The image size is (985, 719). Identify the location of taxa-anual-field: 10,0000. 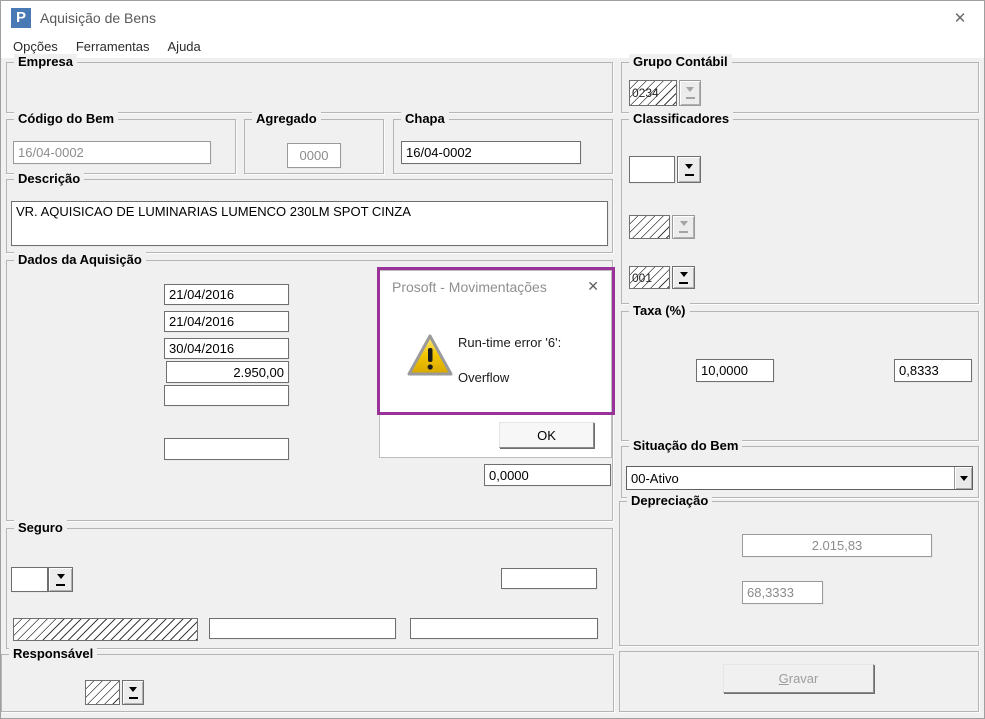
(735, 370).